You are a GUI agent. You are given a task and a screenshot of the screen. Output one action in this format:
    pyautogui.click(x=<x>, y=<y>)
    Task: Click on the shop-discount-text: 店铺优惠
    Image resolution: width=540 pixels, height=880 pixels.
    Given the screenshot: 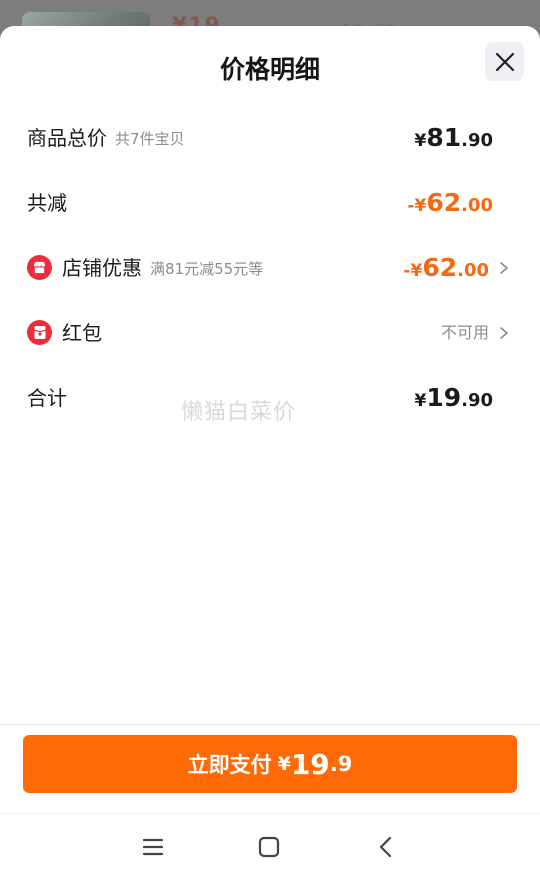 What is the action you would take?
    pyautogui.click(x=102, y=268)
    